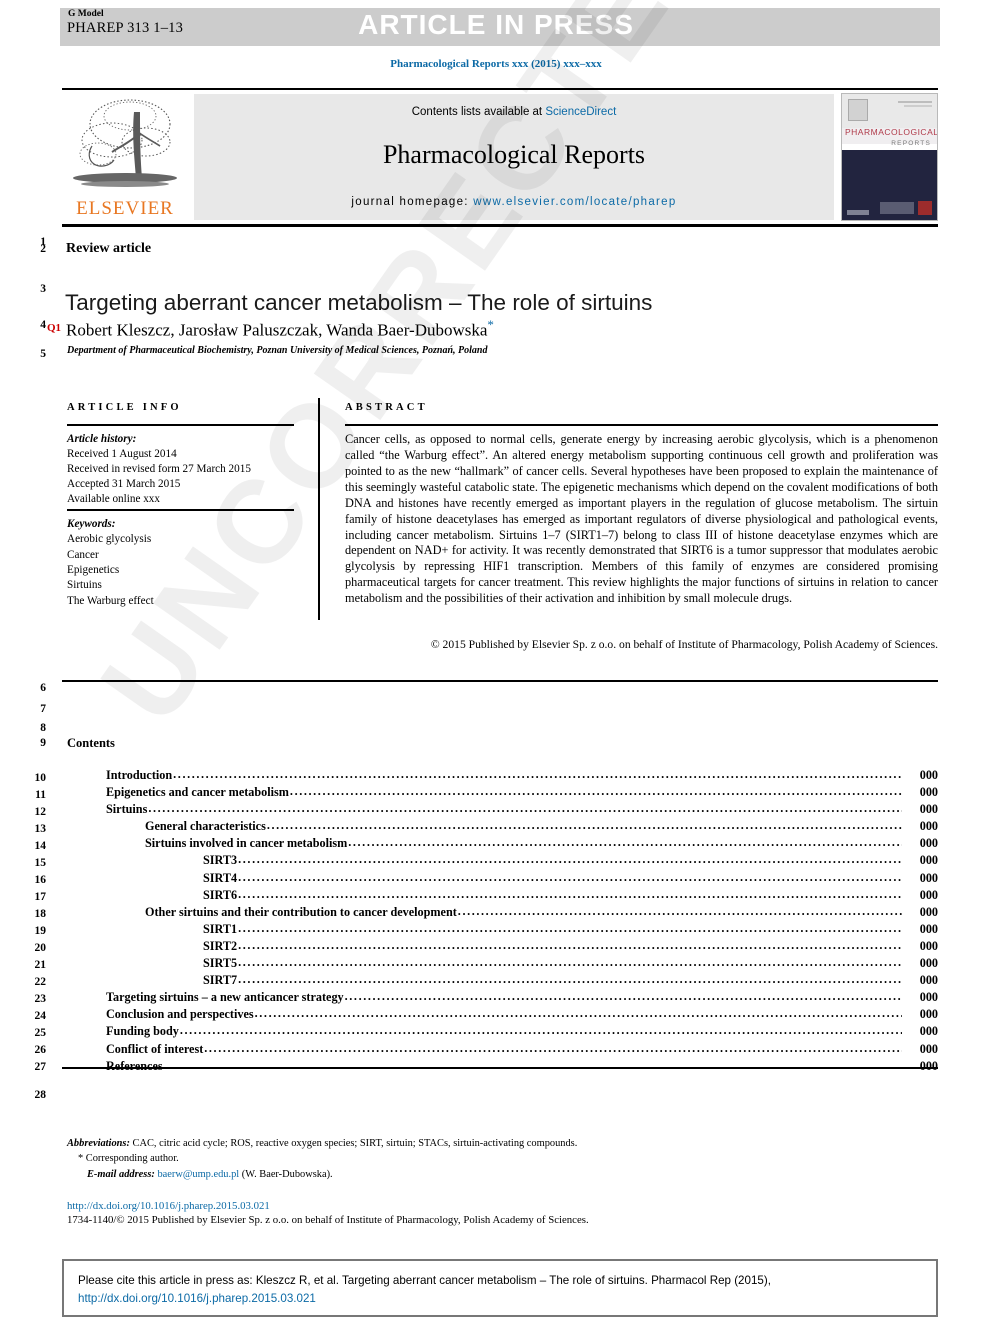  Describe the element at coordinates (40, 846) in the screenshot. I see `line-number: 14` at that location.